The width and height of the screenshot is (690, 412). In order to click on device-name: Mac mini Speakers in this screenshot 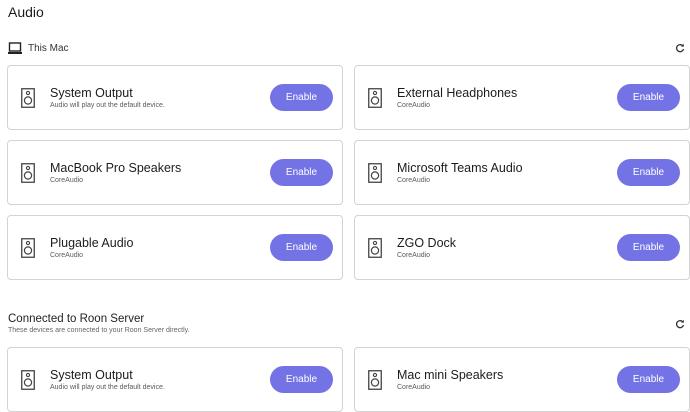, I will do `click(450, 375)`.